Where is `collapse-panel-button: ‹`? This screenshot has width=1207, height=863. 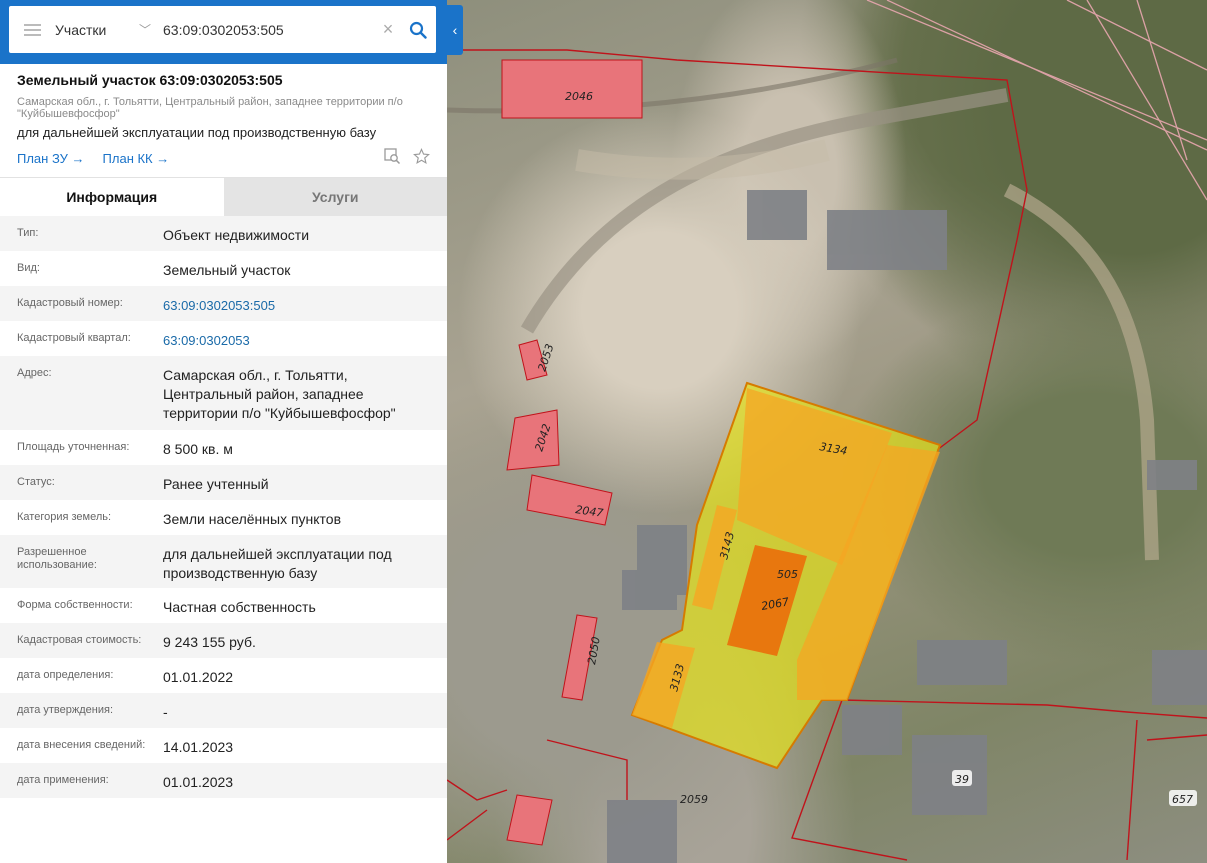 collapse-panel-button: ‹ is located at coordinates (455, 30).